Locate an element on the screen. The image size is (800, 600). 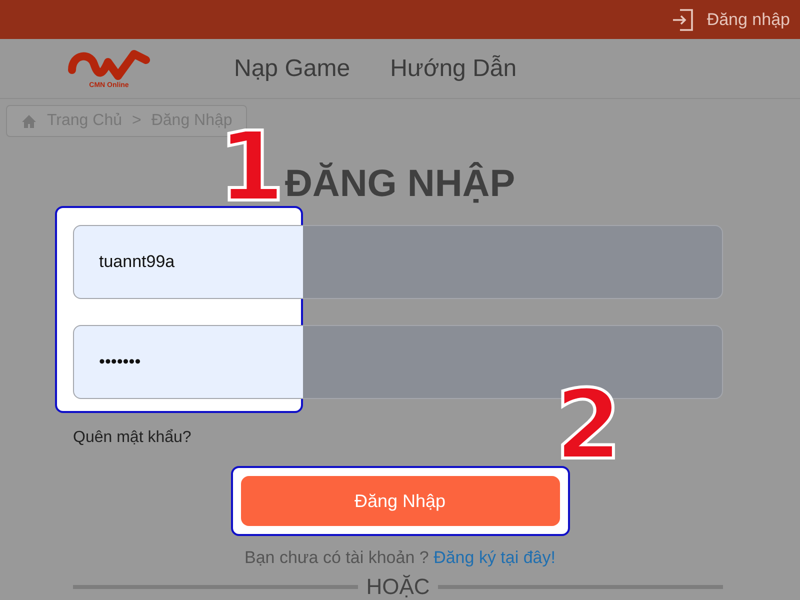
login-button: Đăng Nhập is located at coordinates (400, 501).